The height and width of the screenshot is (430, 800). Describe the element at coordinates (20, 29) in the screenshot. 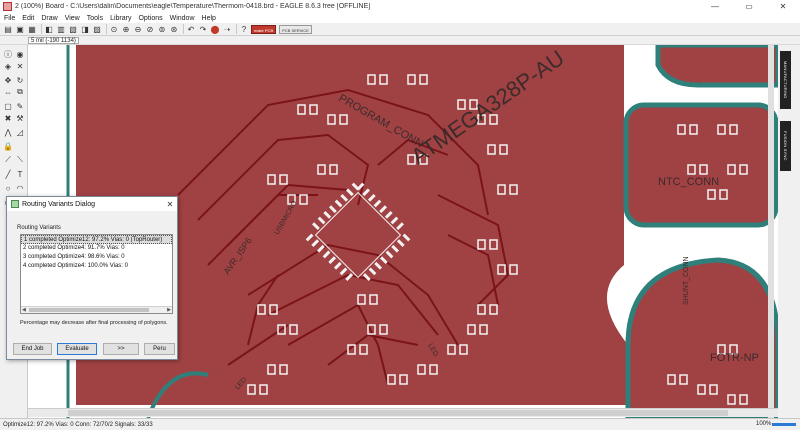

I see `save-icon: ▣` at that location.